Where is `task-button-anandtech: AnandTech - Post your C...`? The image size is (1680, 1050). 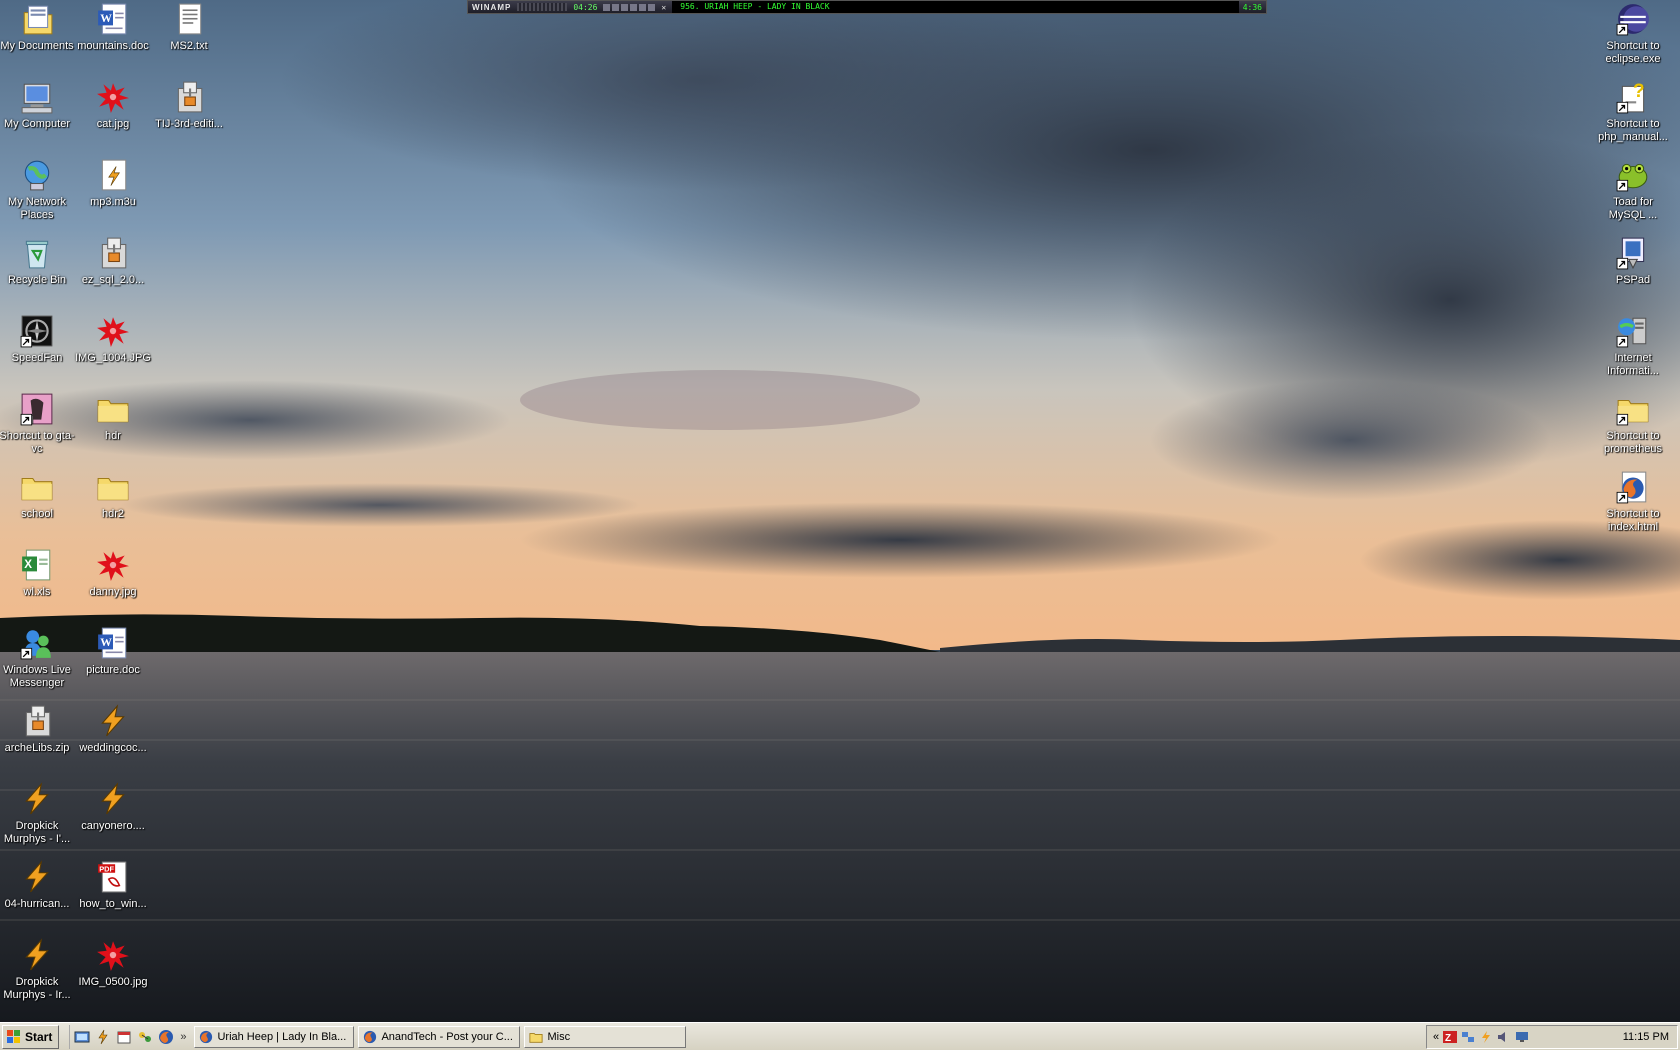 task-button-anandtech: AnandTech - Post your C... is located at coordinates (439, 1036).